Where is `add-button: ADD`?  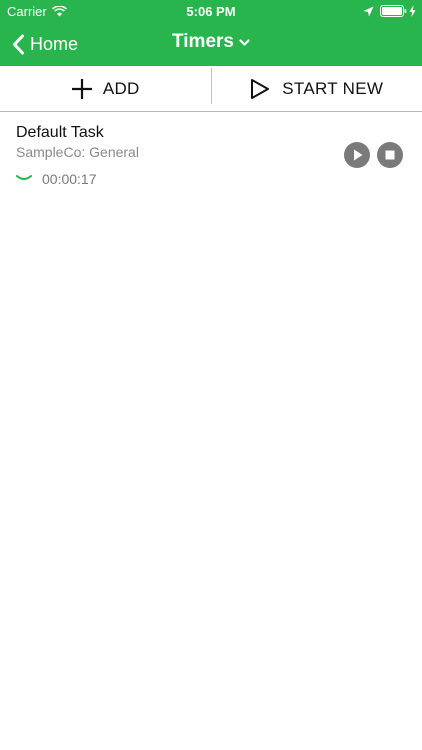
add-button: ADD is located at coordinates (105, 88).